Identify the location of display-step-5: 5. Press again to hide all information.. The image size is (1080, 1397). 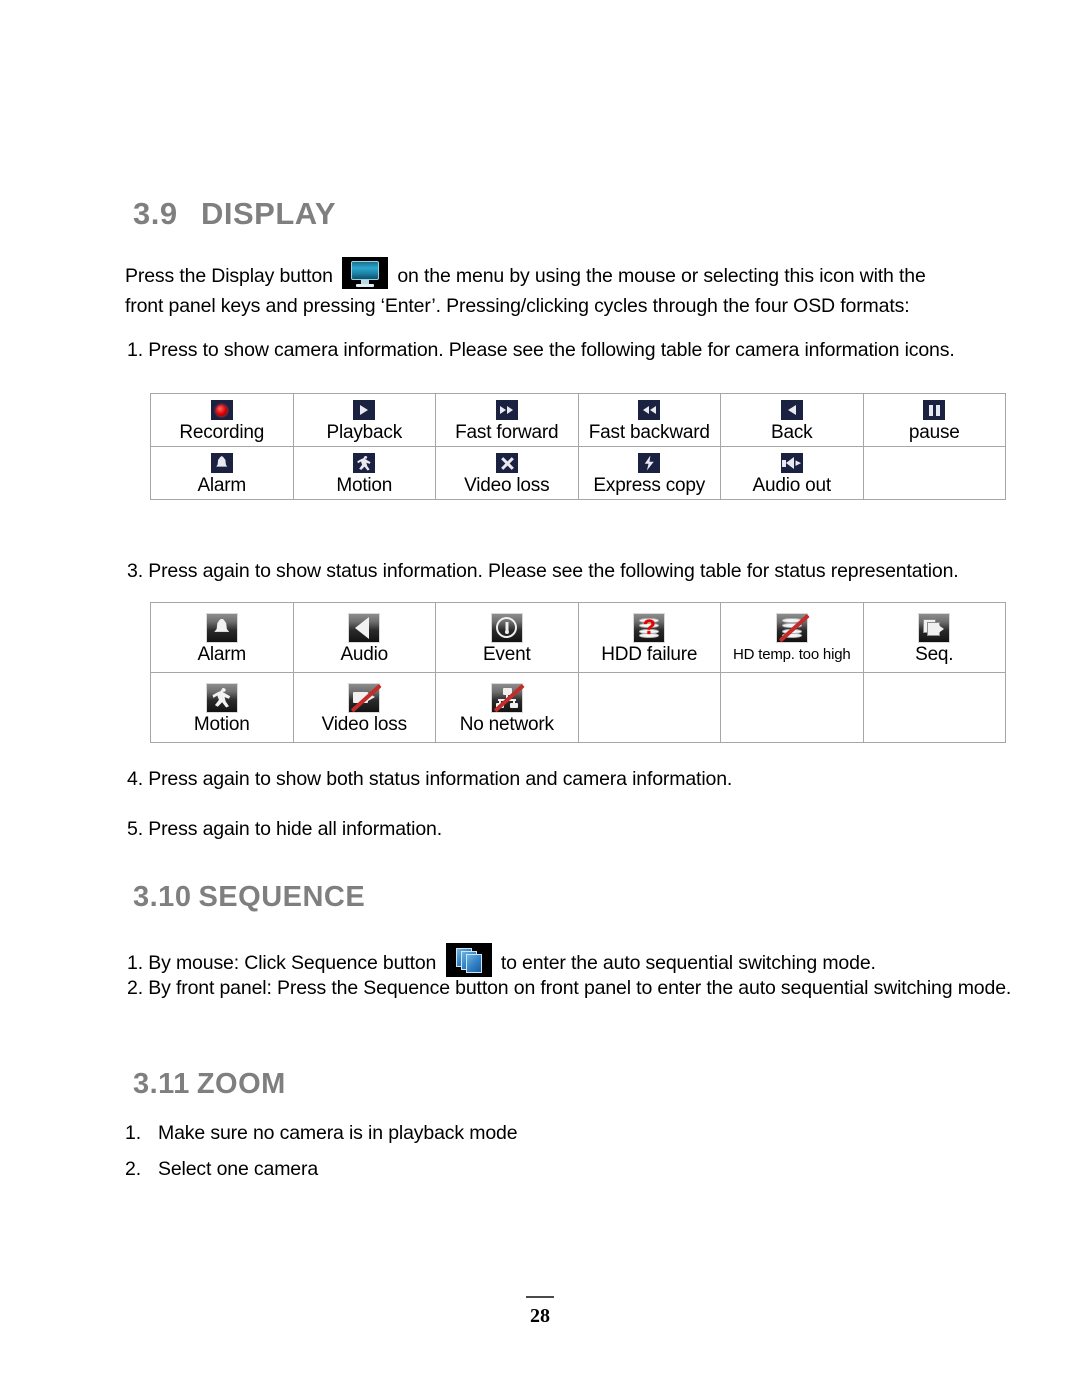
(284, 829).